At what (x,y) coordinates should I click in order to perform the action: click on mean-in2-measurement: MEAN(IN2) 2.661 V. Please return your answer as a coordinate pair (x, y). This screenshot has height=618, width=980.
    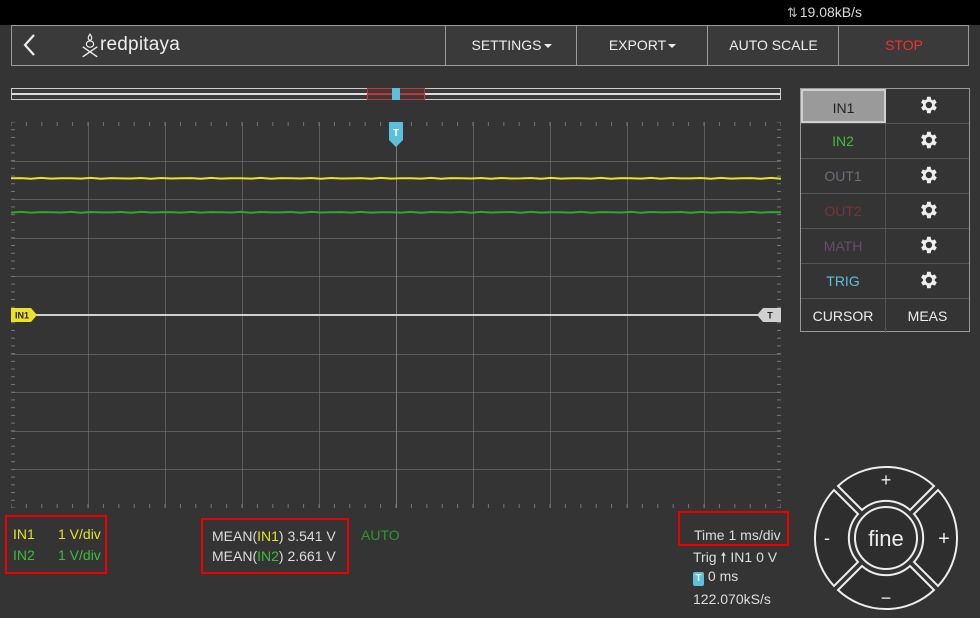
    Looking at the image, I should click on (274, 556).